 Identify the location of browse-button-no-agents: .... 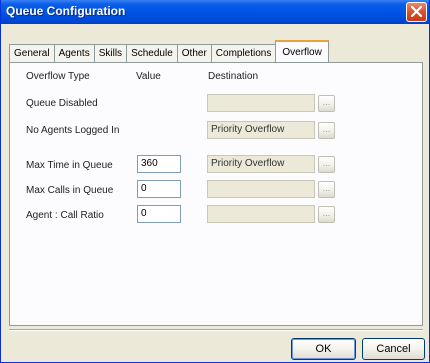
(326, 130).